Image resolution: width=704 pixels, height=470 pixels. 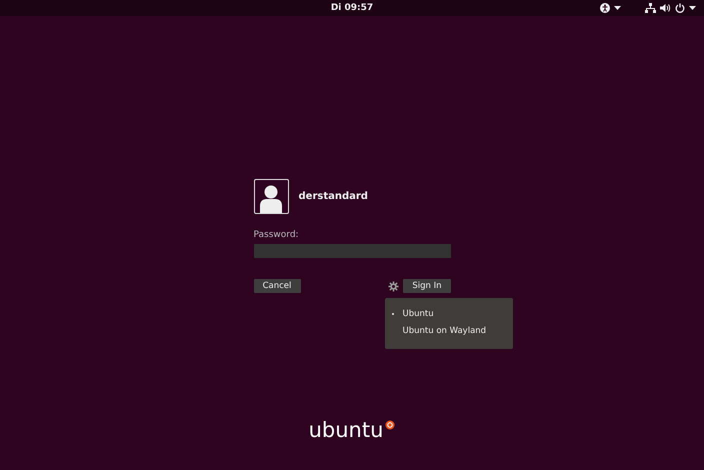 What do you see at coordinates (665, 8) in the screenshot?
I see `volume-icon` at bounding box center [665, 8].